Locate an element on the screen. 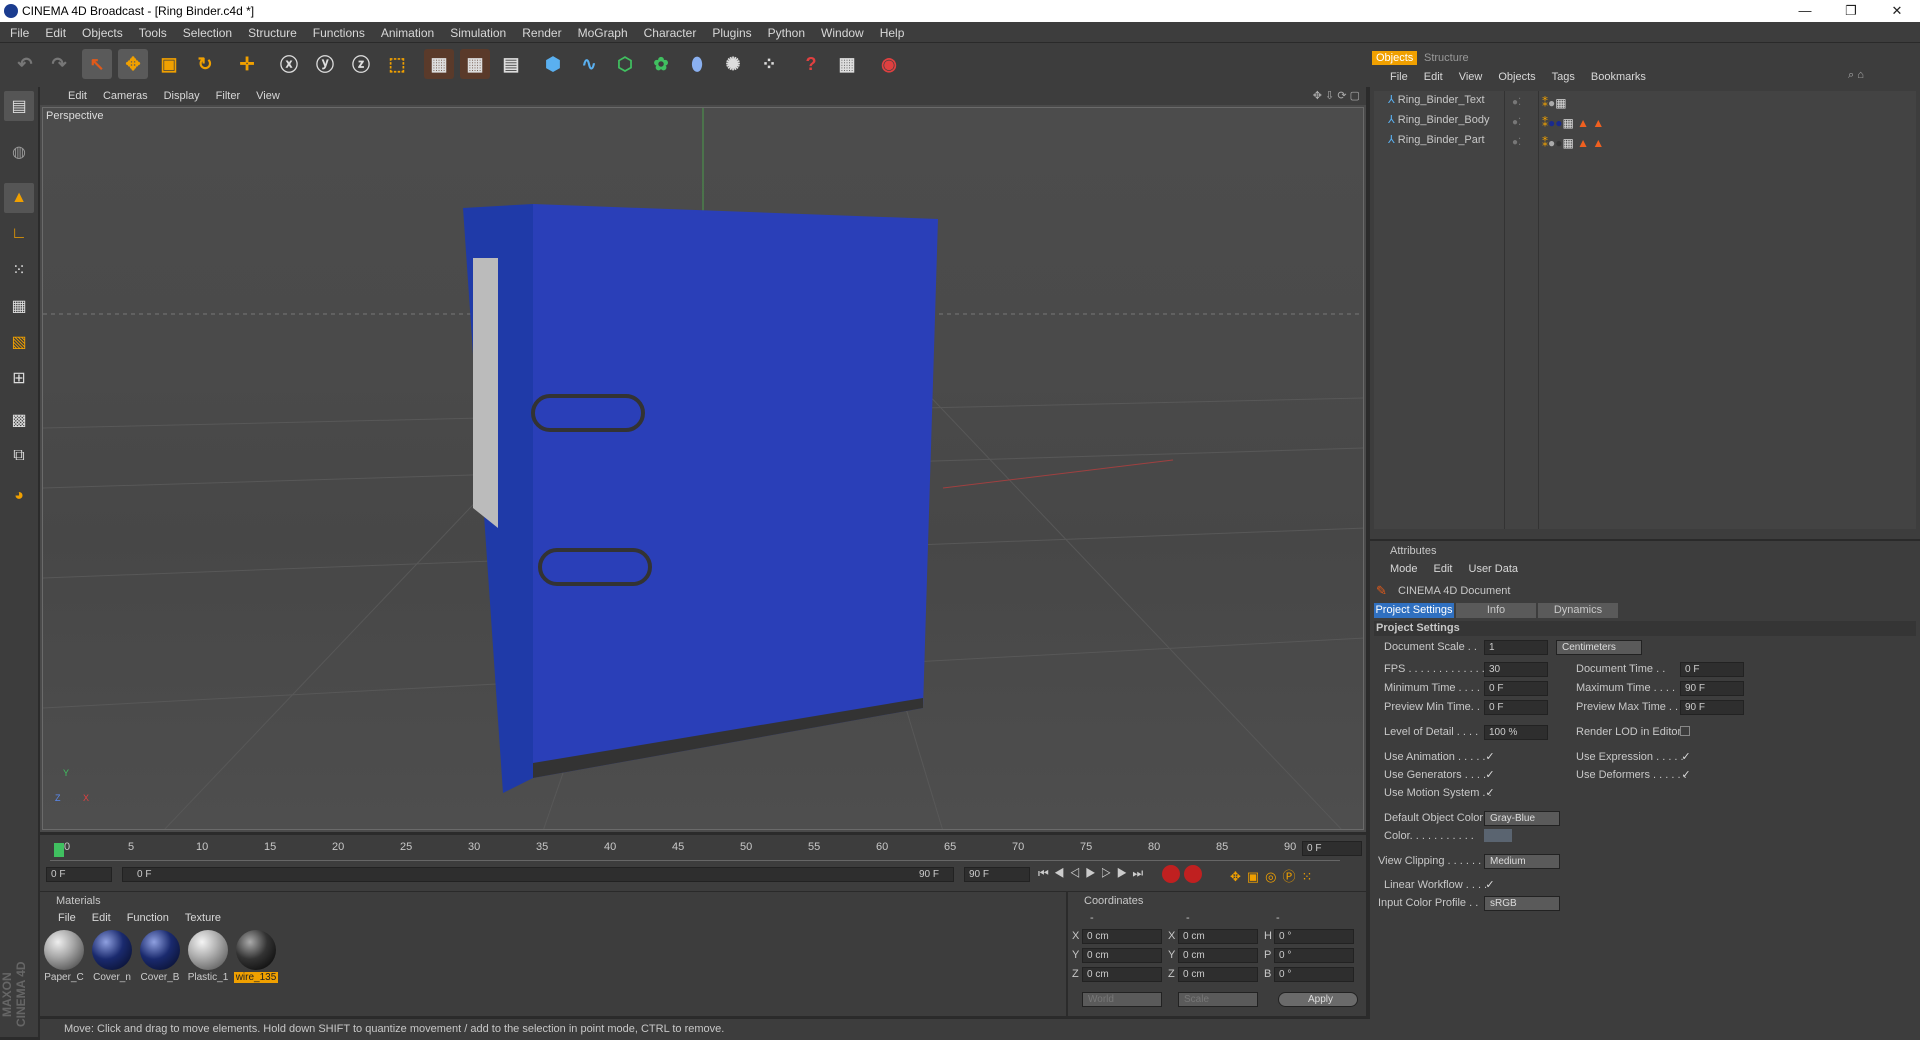  render-picture-viewer-icon: ▦ is located at coordinates (475, 64).